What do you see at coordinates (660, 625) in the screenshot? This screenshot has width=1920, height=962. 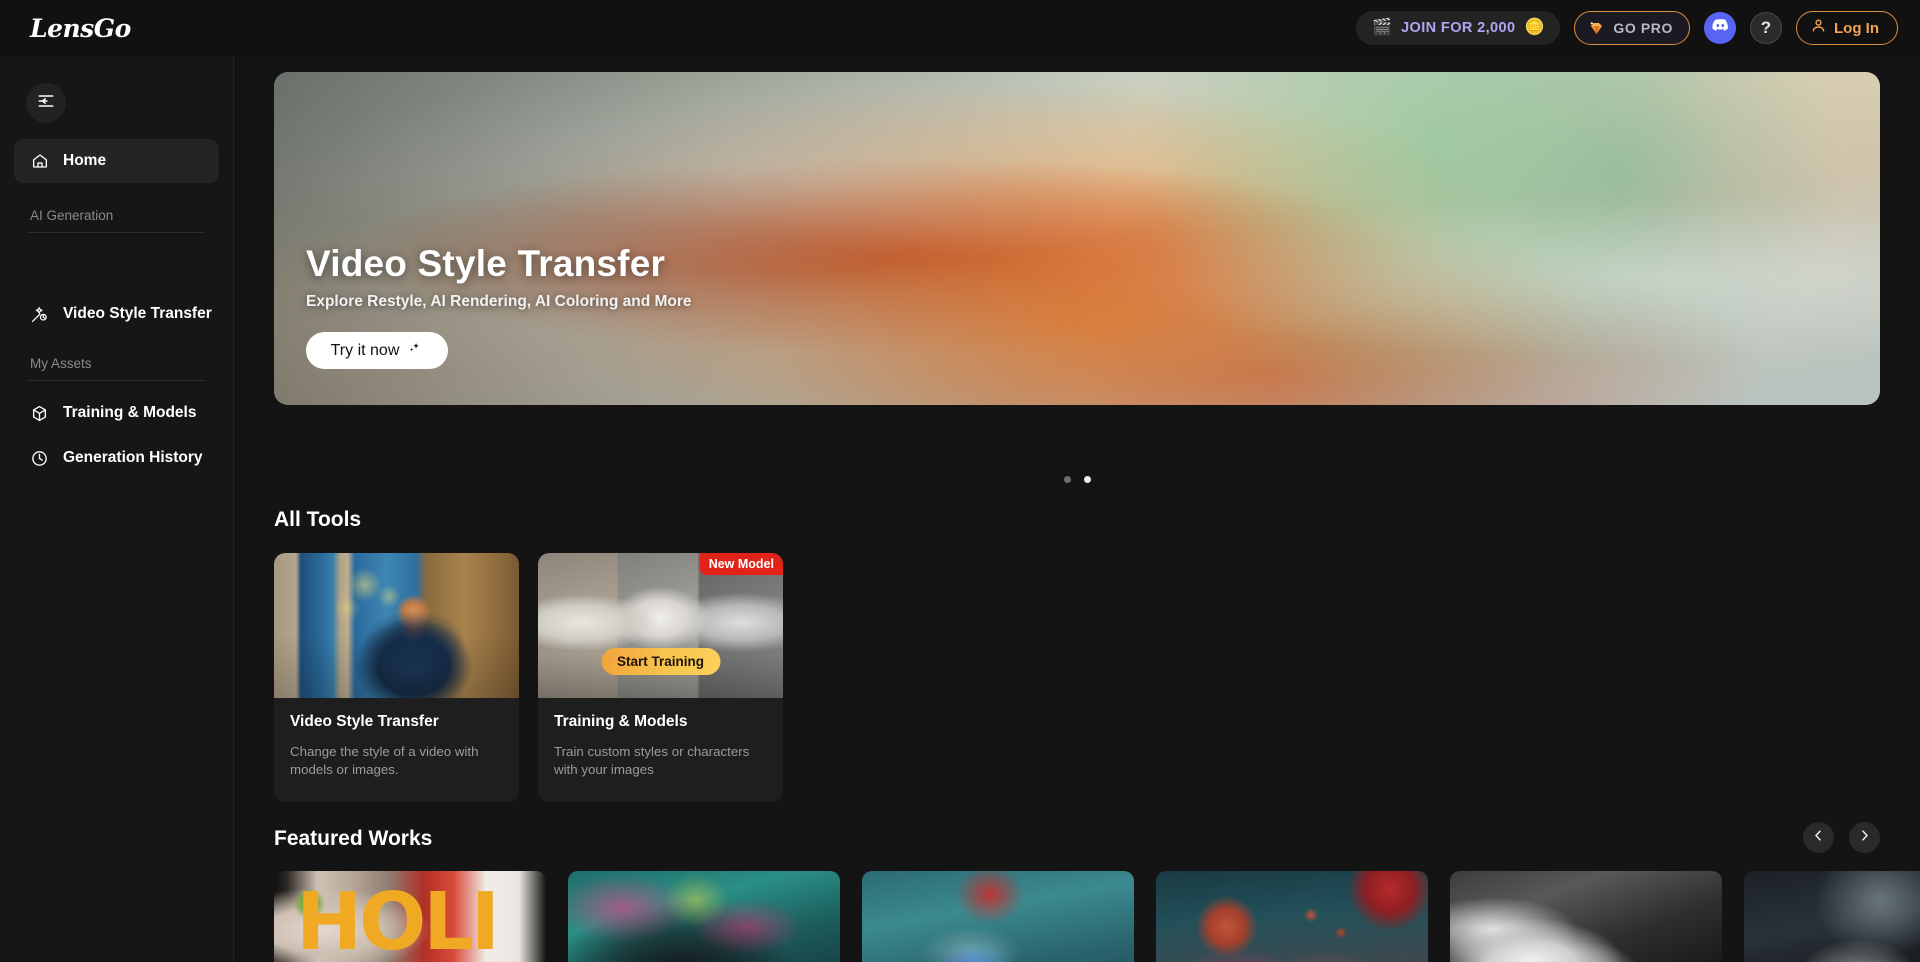 I see `tool-card-thumbnail: New Model Start Training` at bounding box center [660, 625].